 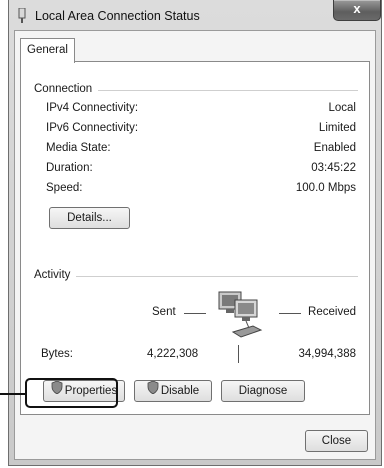 What do you see at coordinates (334, 148) in the screenshot?
I see `media-state-value: Enabled` at bounding box center [334, 148].